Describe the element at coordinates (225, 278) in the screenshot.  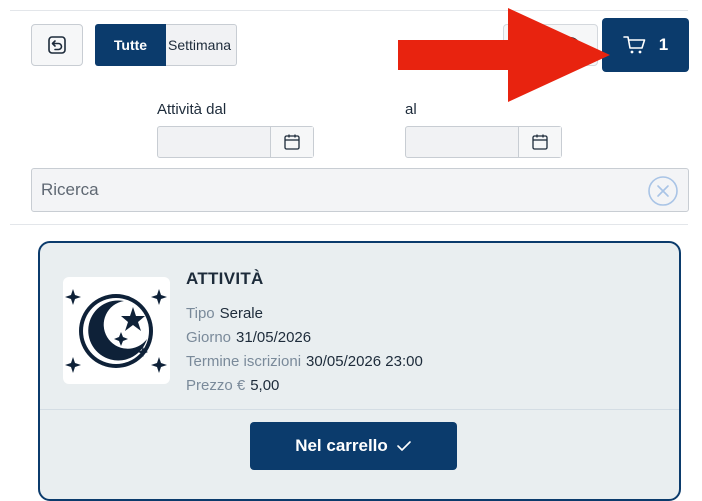
I see `activity-title: ATTIVITÀ` at that location.